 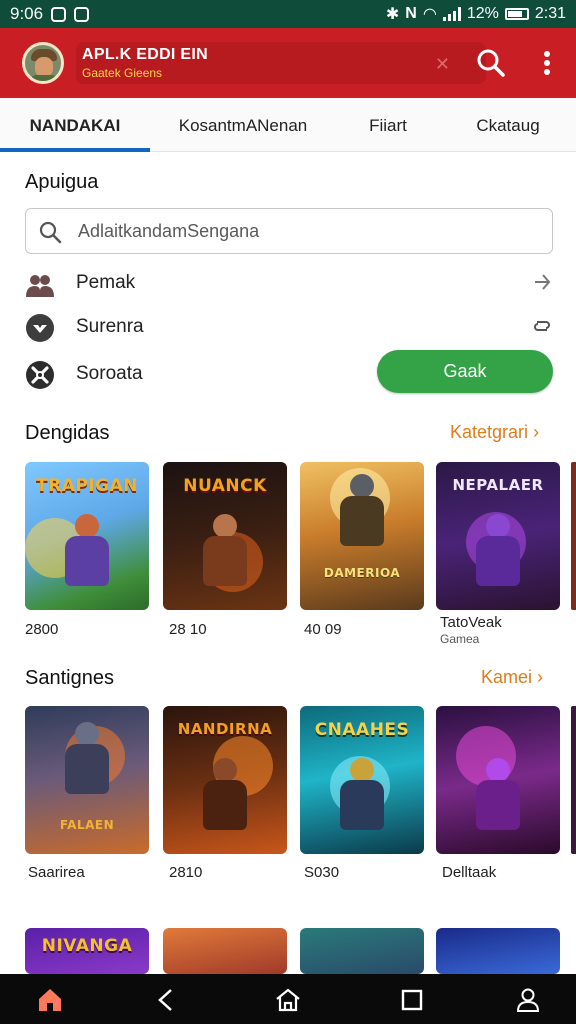 What do you see at coordinates (82, 14) in the screenshot?
I see `image-icon` at bounding box center [82, 14].